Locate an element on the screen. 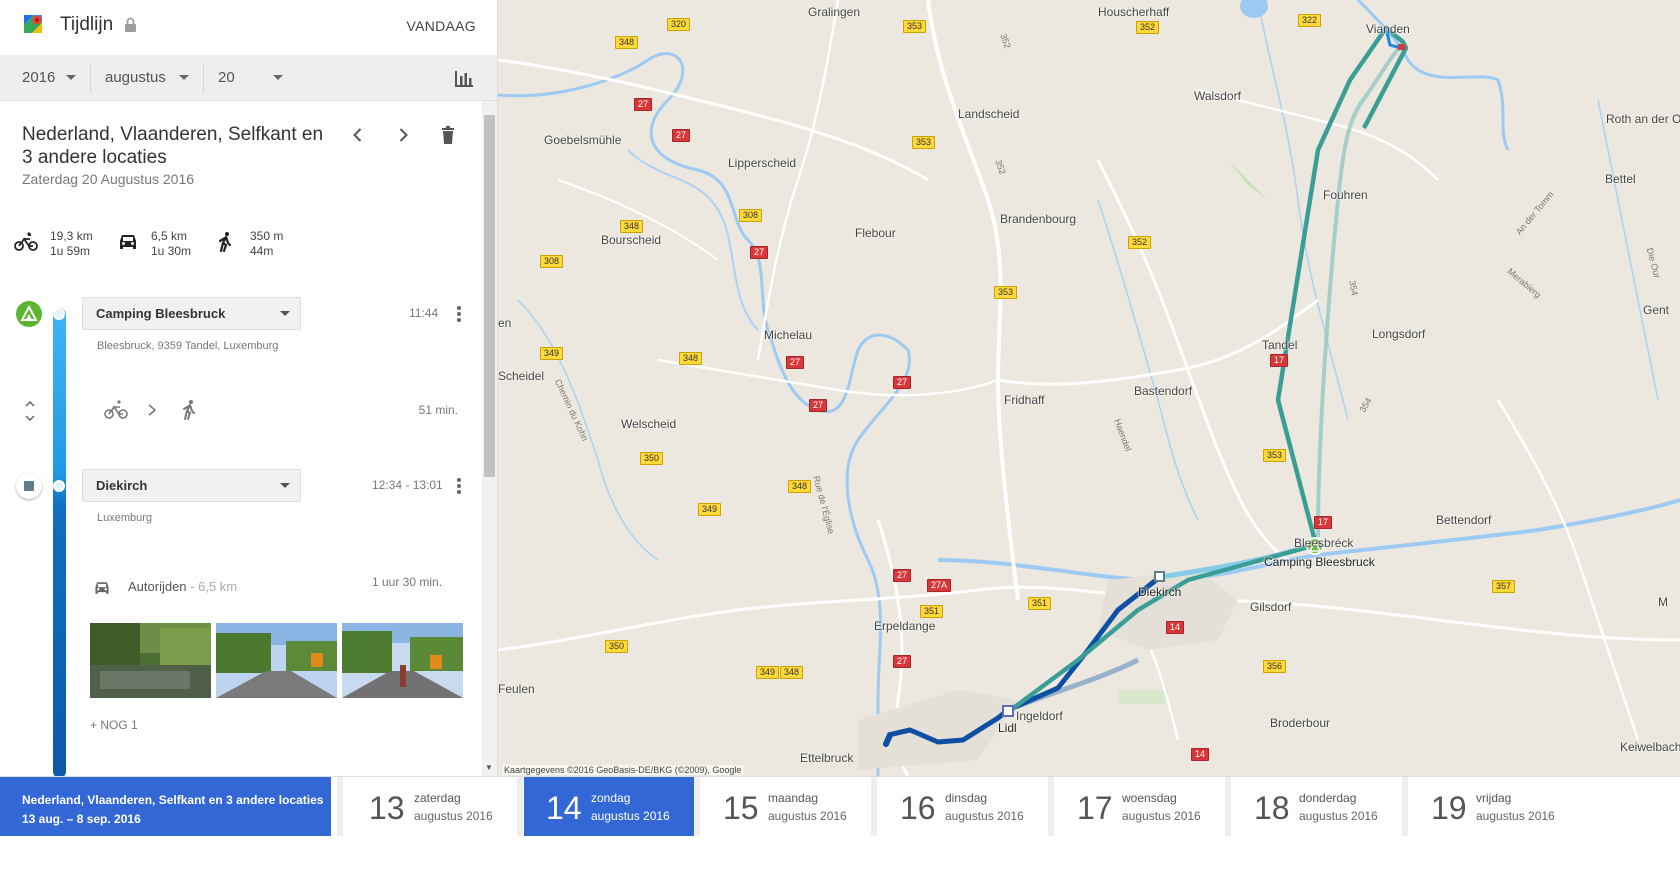 The height and width of the screenshot is (895, 1680). road-shield: 14 is located at coordinates (1200, 754).